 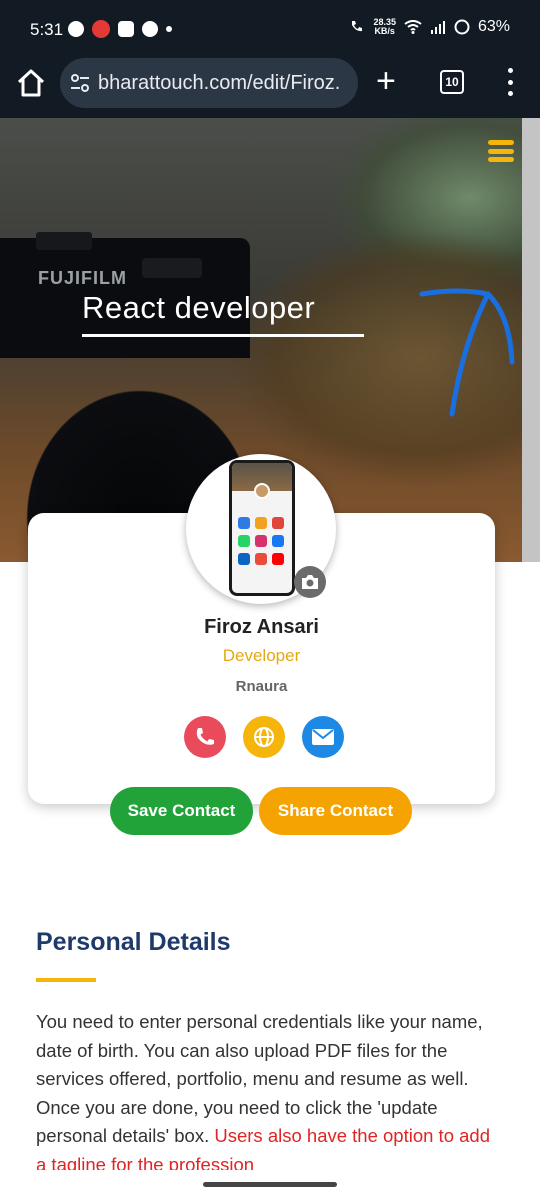 I want to click on camera-icon, so click(x=310, y=582).